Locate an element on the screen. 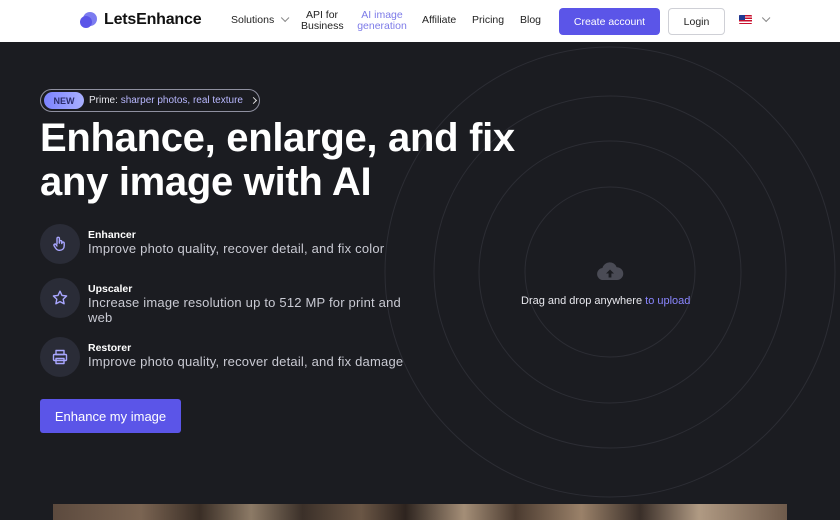 The image size is (840, 520). upload-instruction: Drag and drop anywhere is located at coordinates (582, 301).